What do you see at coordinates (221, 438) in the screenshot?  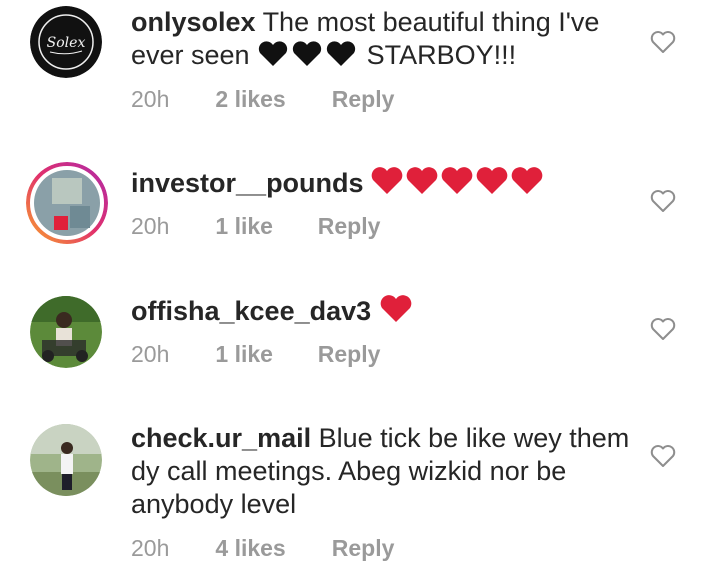 I see `username: check.ur_mail` at bounding box center [221, 438].